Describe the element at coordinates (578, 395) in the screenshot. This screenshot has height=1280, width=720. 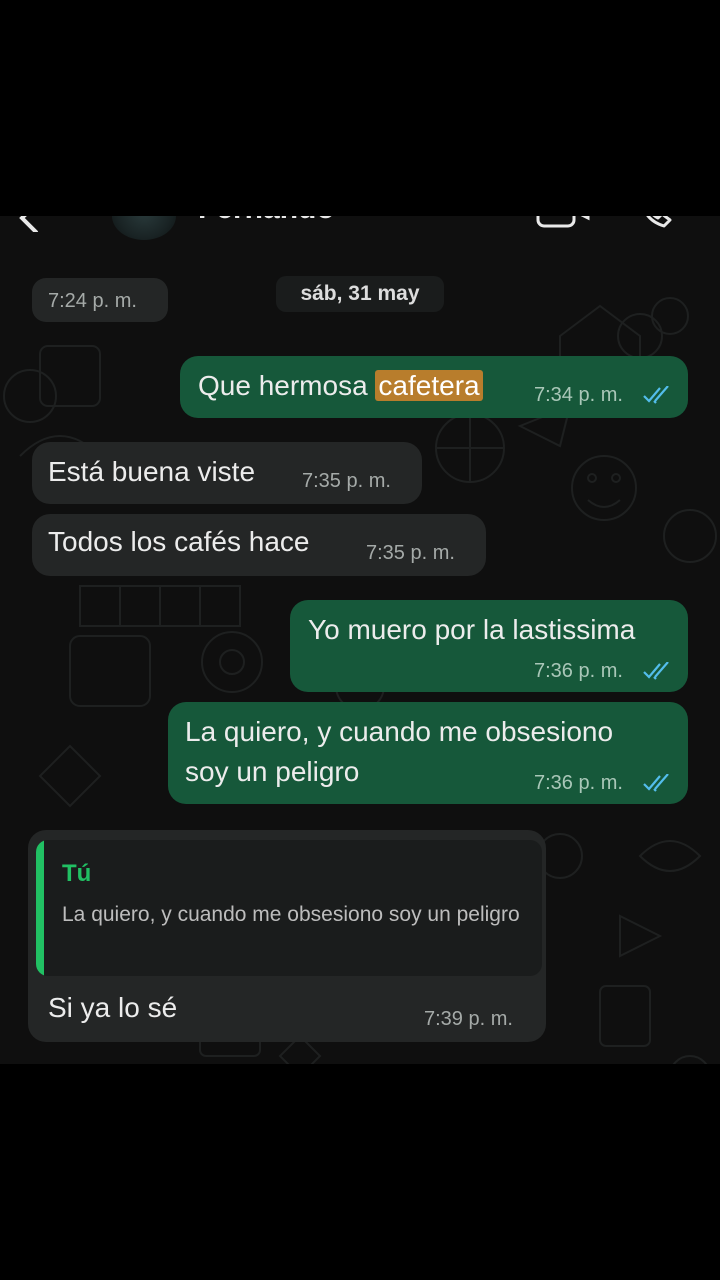
I see `message-time: 7:34 p. m.` at that location.